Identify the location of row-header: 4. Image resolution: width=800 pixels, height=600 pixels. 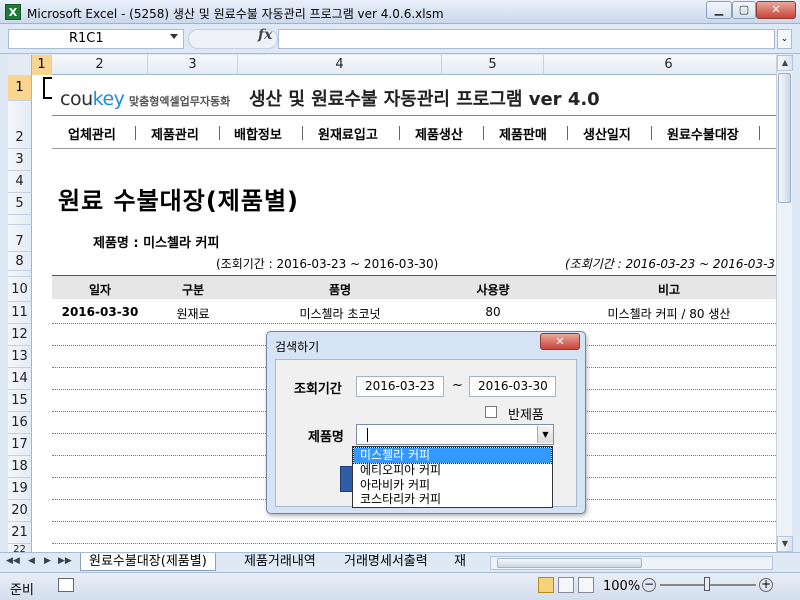
(20, 182).